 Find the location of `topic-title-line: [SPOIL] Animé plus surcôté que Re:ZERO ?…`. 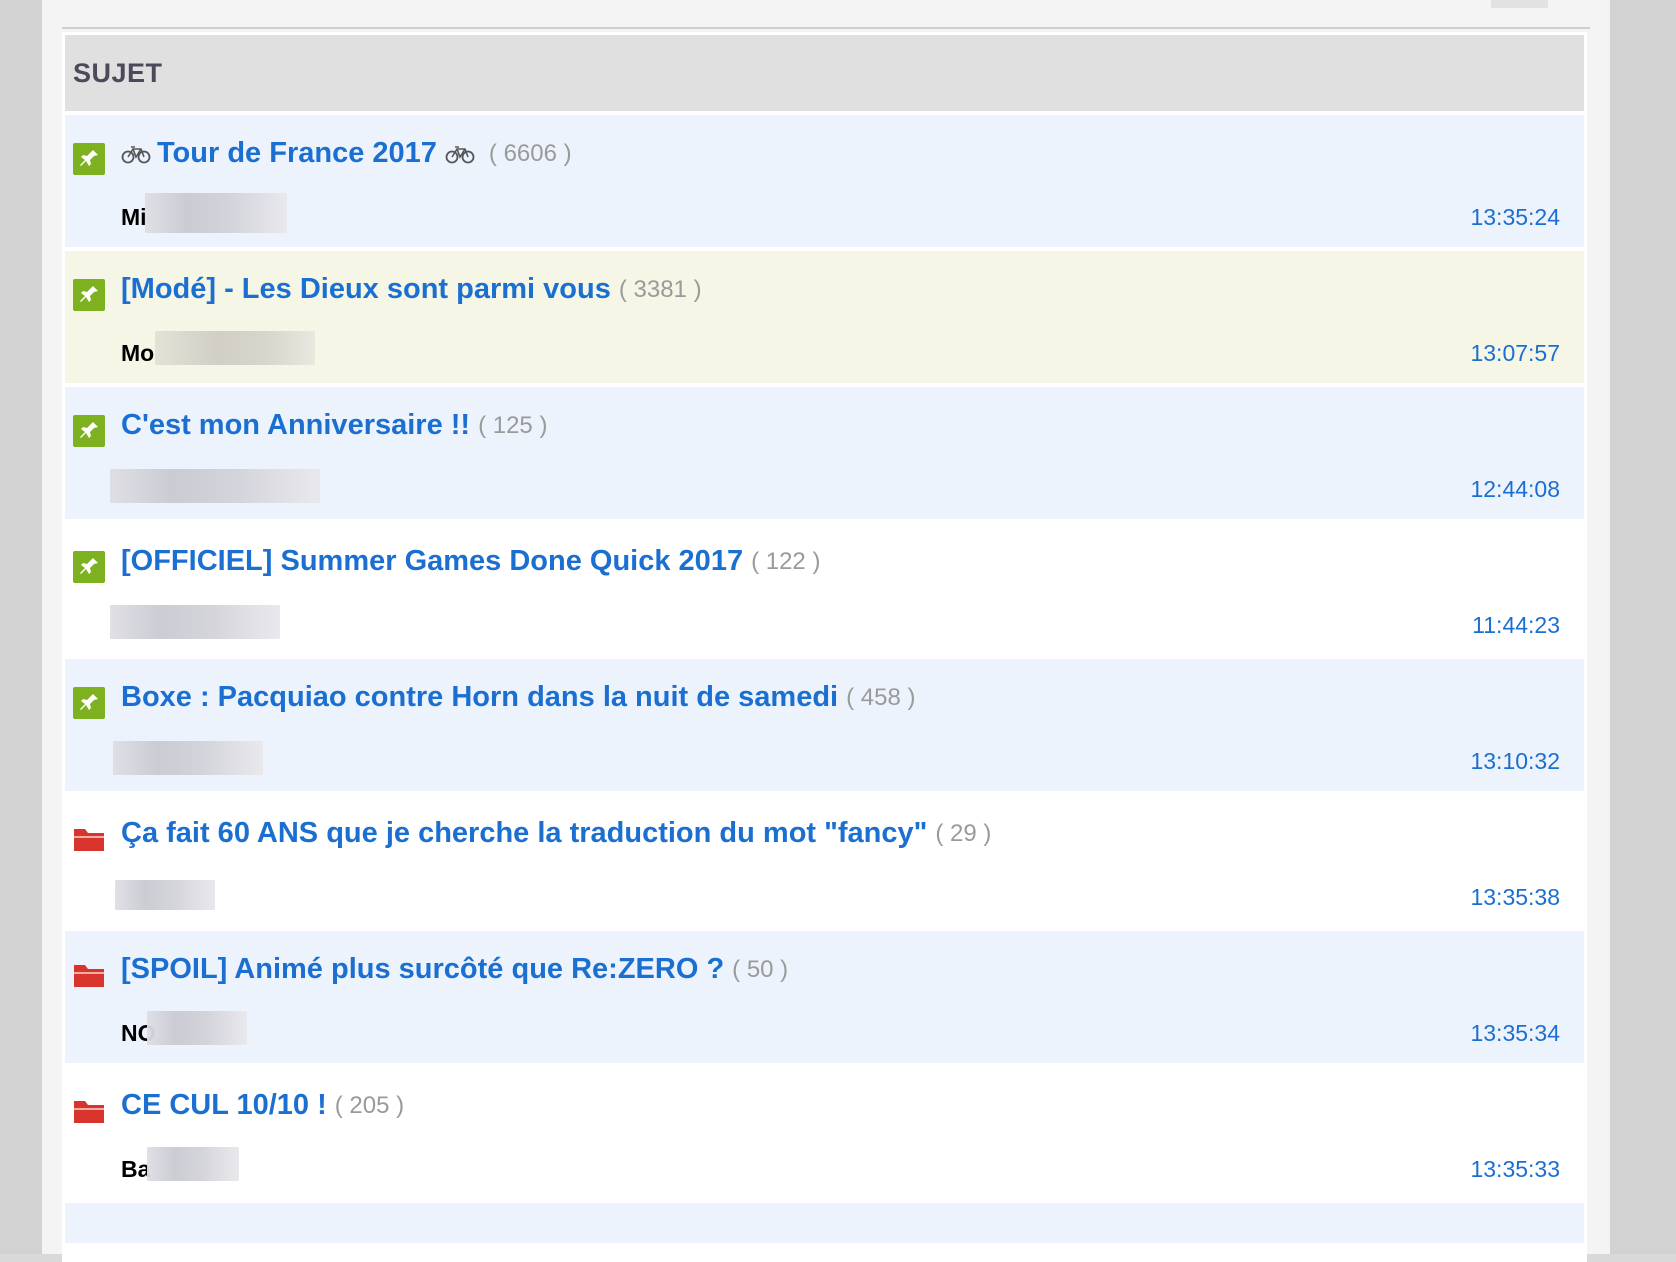

topic-title-line: [SPOIL] Animé plus surcôté que Re:ZERO ?… is located at coordinates (454, 969).